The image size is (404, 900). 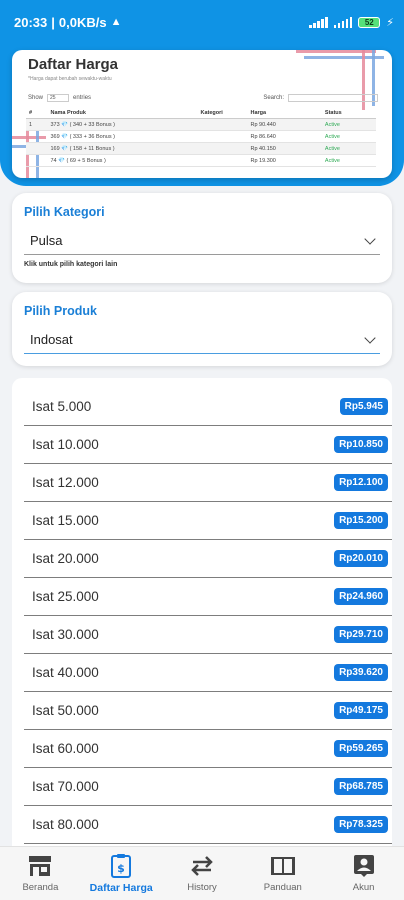 I want to click on nav-label: Akun, so click(x=363, y=887).